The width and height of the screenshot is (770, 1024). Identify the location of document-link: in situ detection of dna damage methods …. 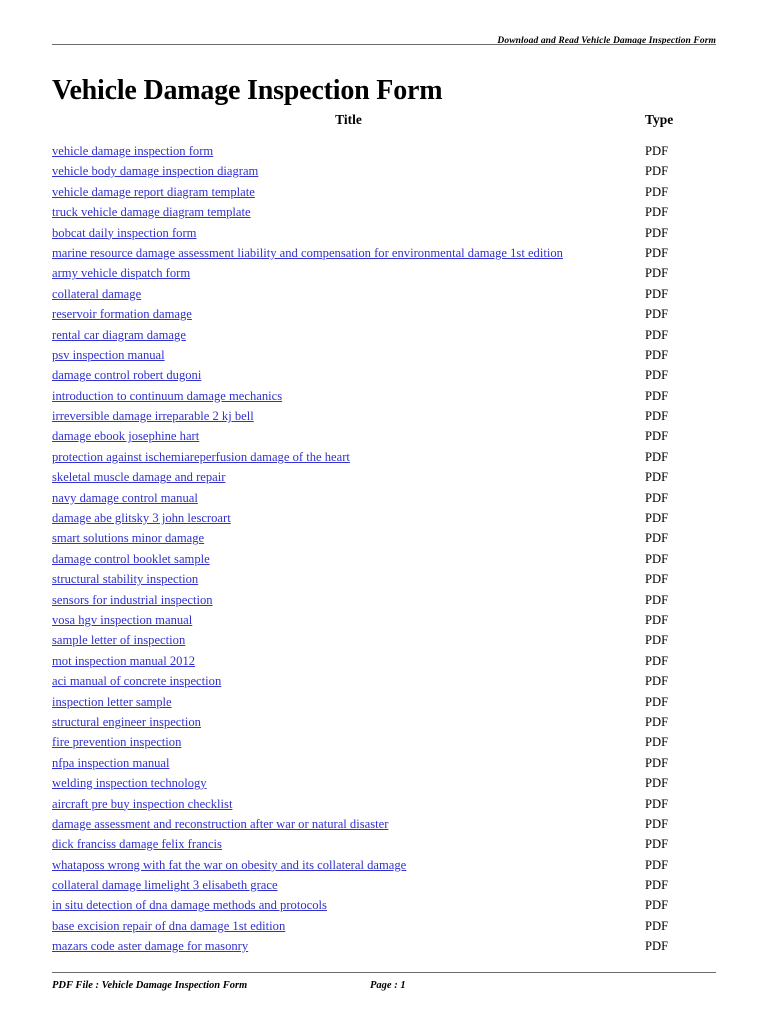
(189, 905).